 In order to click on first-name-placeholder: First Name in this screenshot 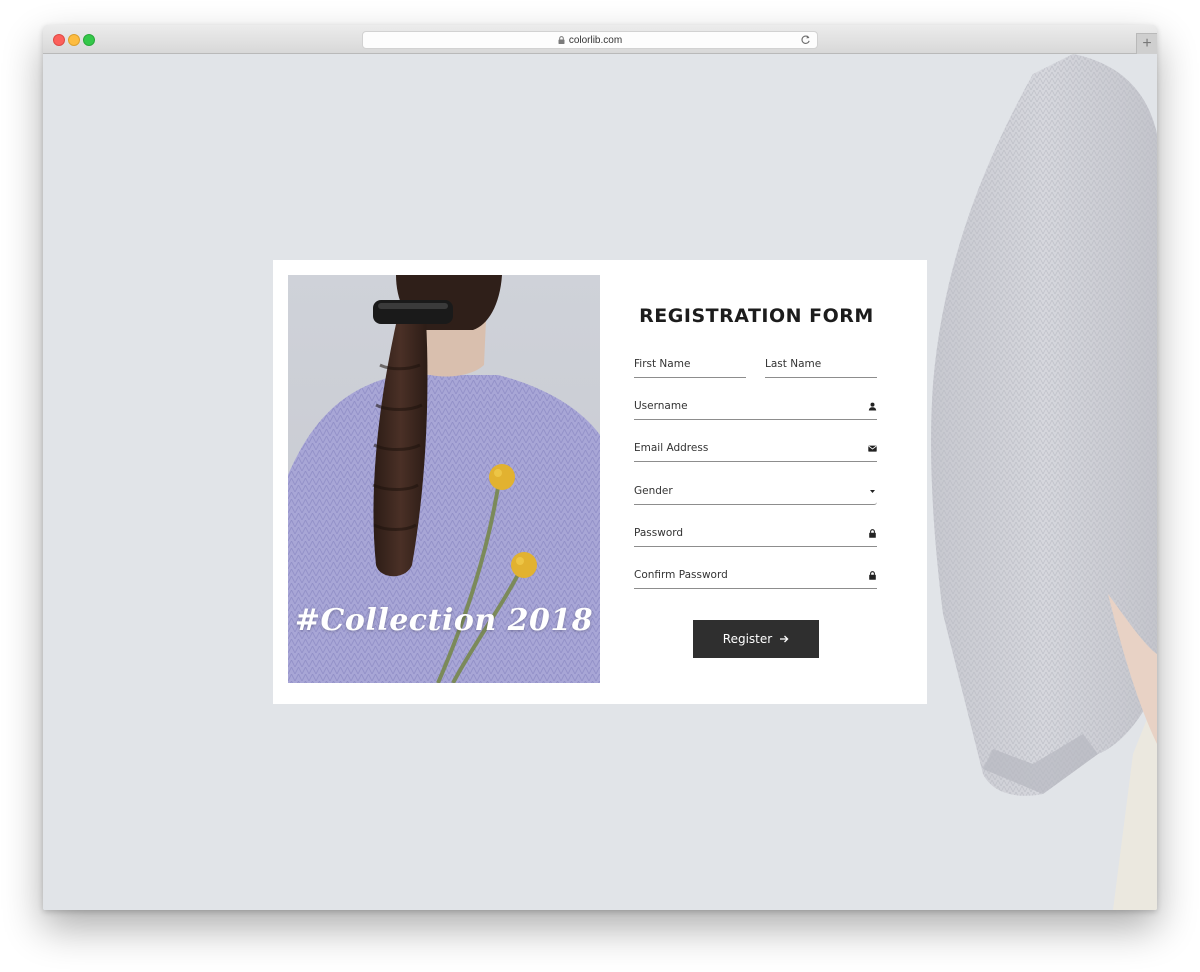, I will do `click(662, 364)`.